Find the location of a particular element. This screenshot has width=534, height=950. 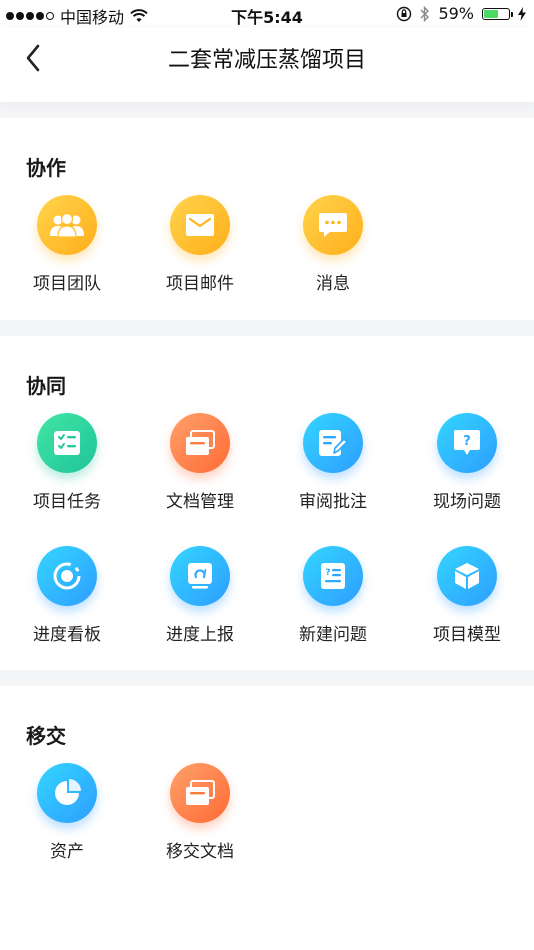

item-assets: 资产 is located at coordinates (67, 812).